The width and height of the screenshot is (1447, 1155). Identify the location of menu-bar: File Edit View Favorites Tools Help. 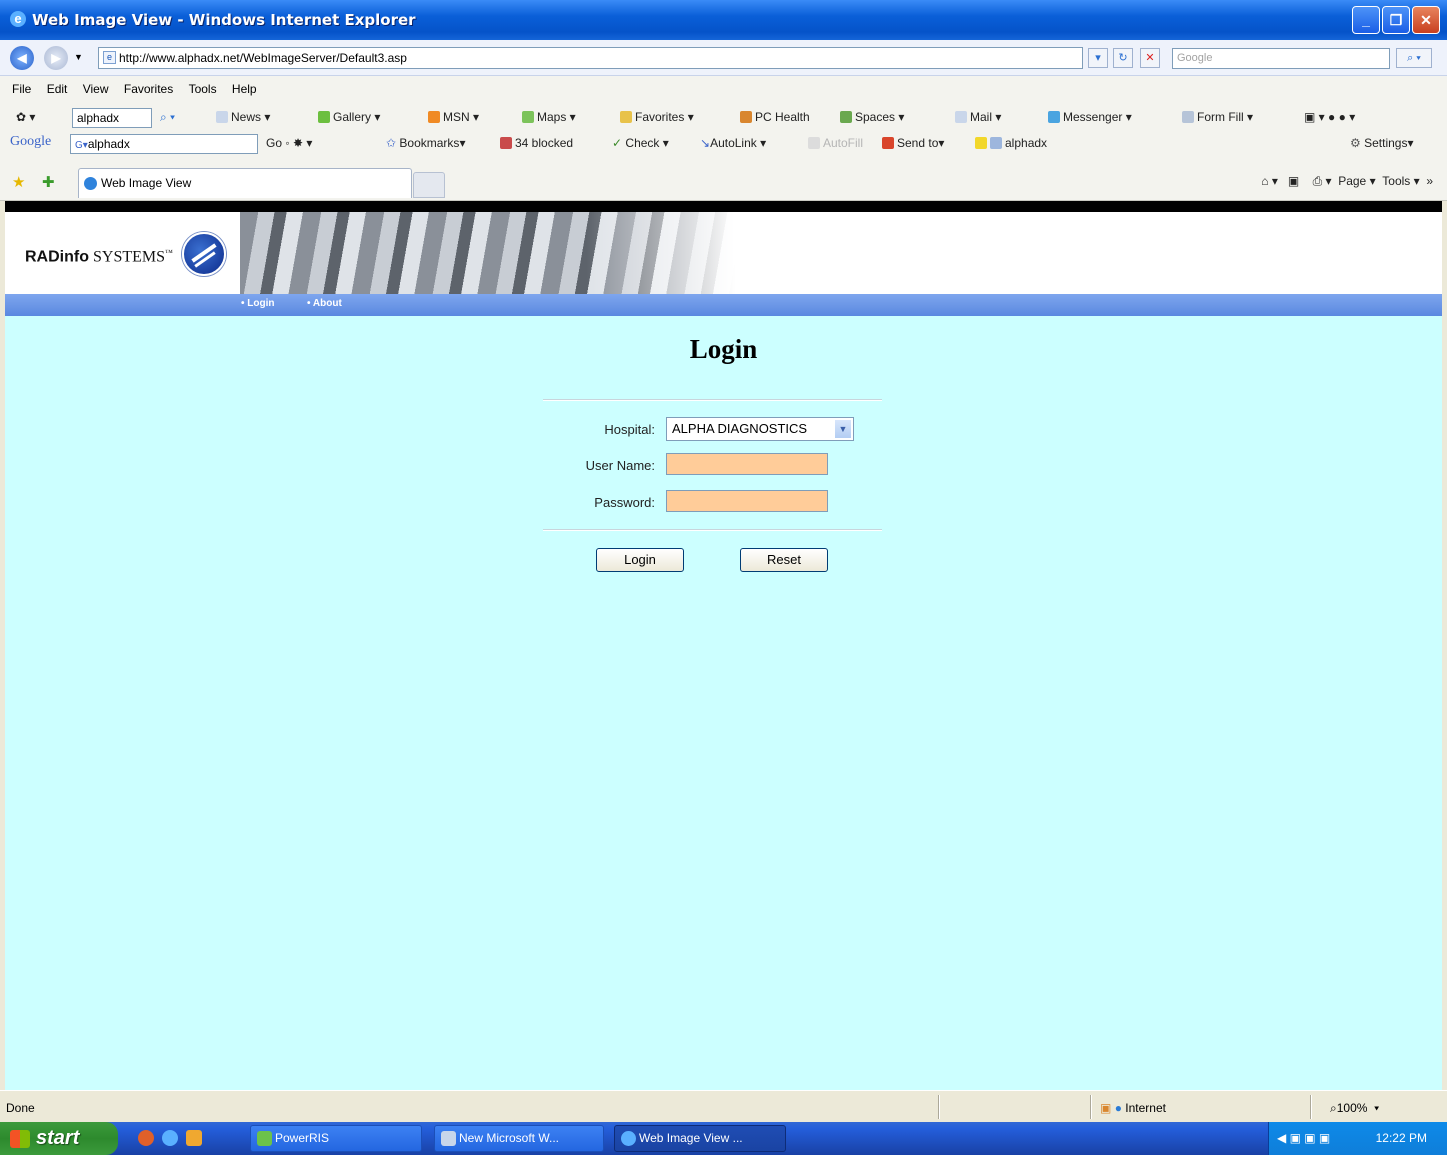
(128, 92).